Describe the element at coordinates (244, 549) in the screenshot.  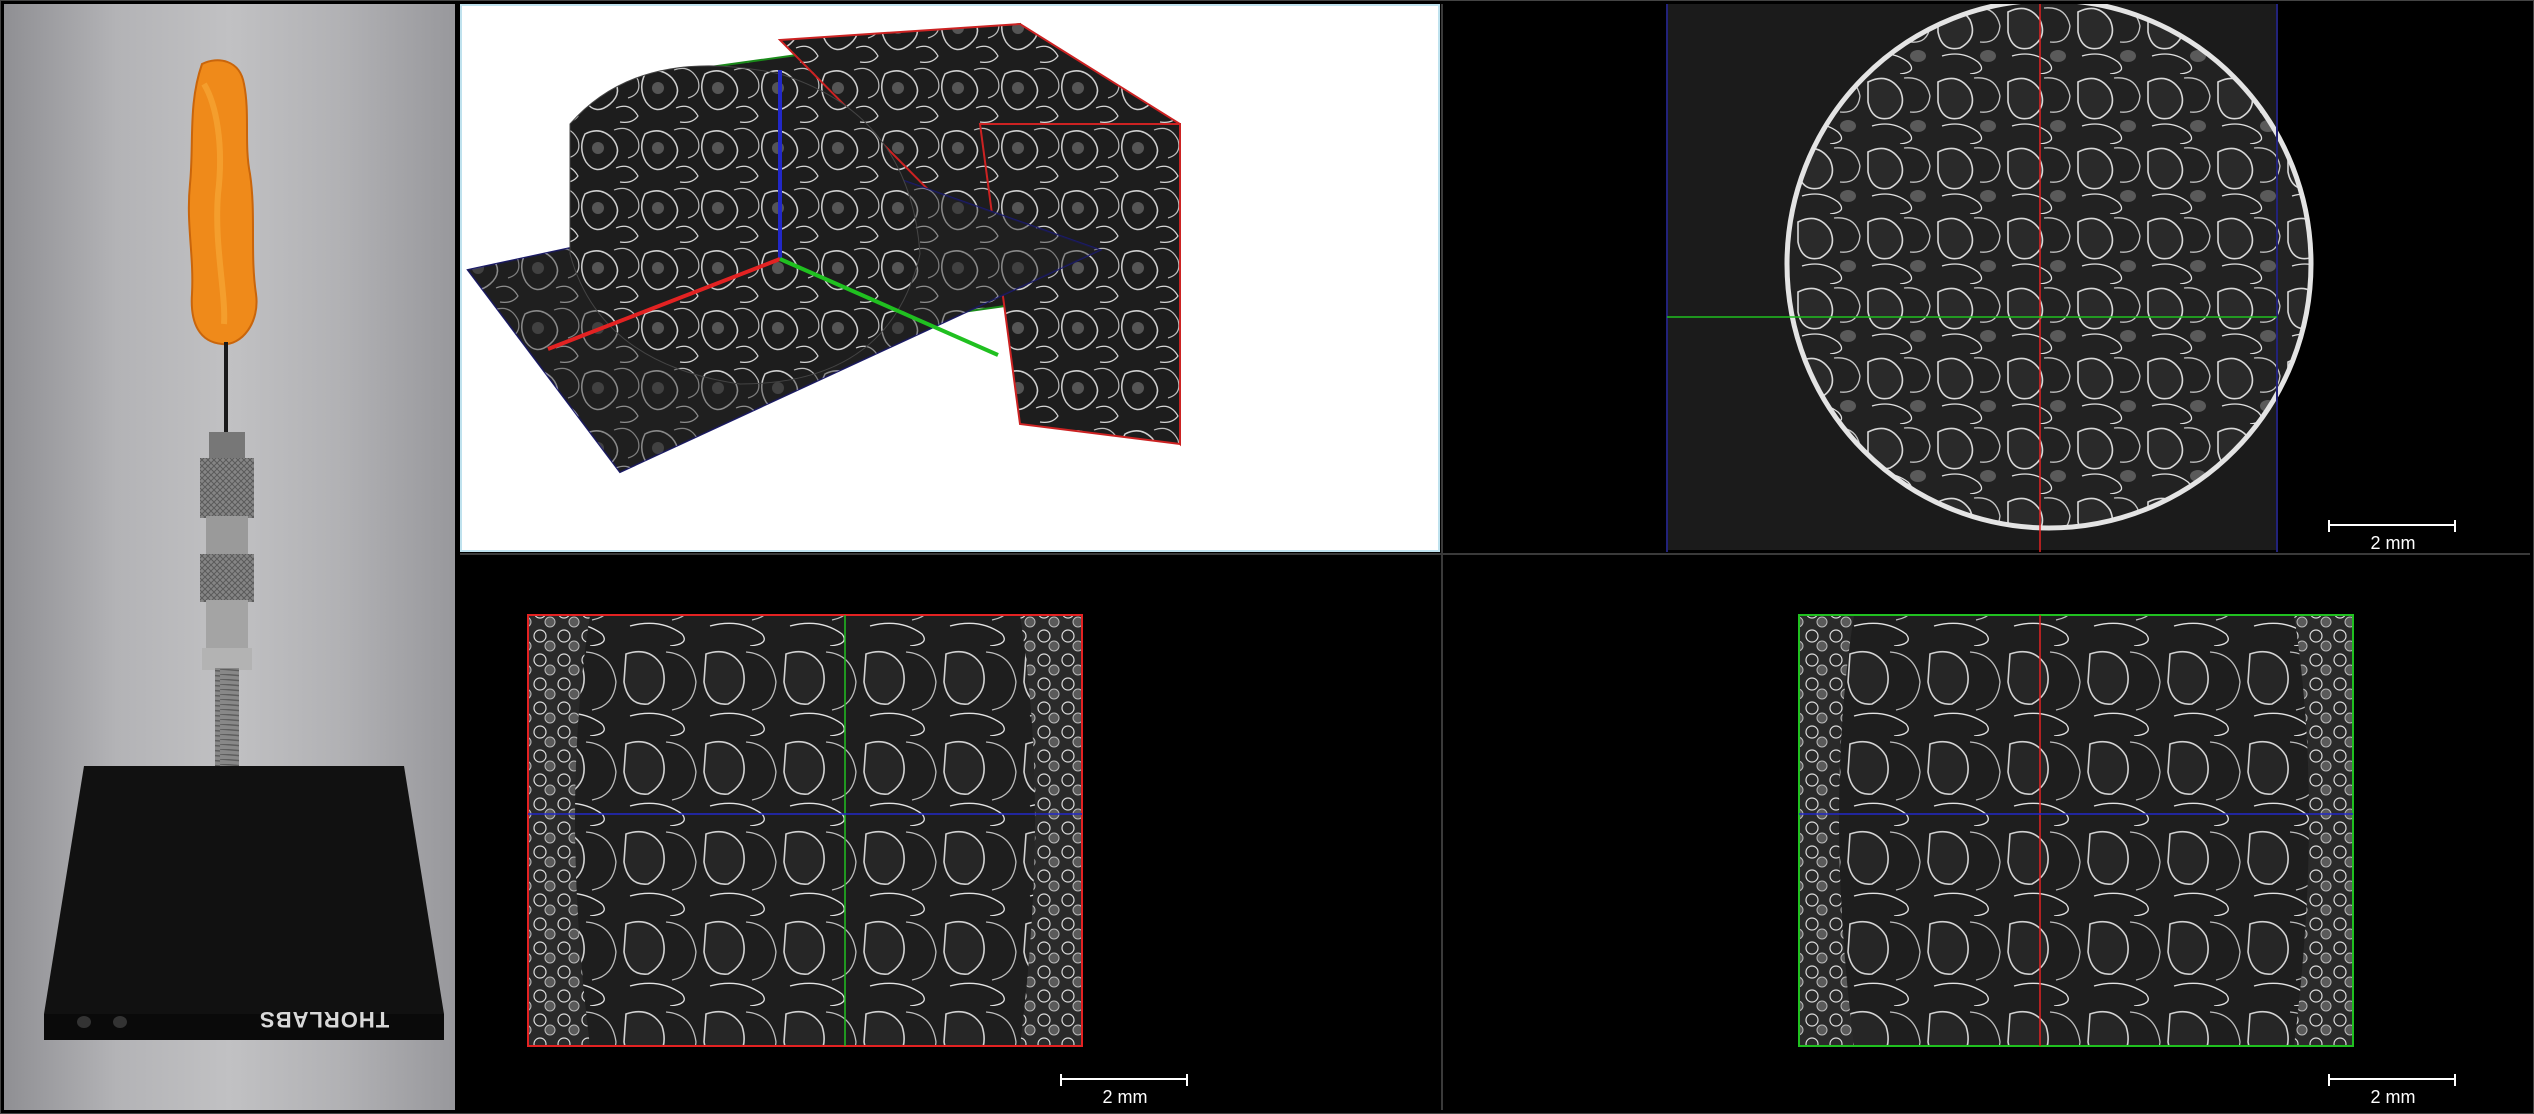
I see `mounted-snack-image` at that location.